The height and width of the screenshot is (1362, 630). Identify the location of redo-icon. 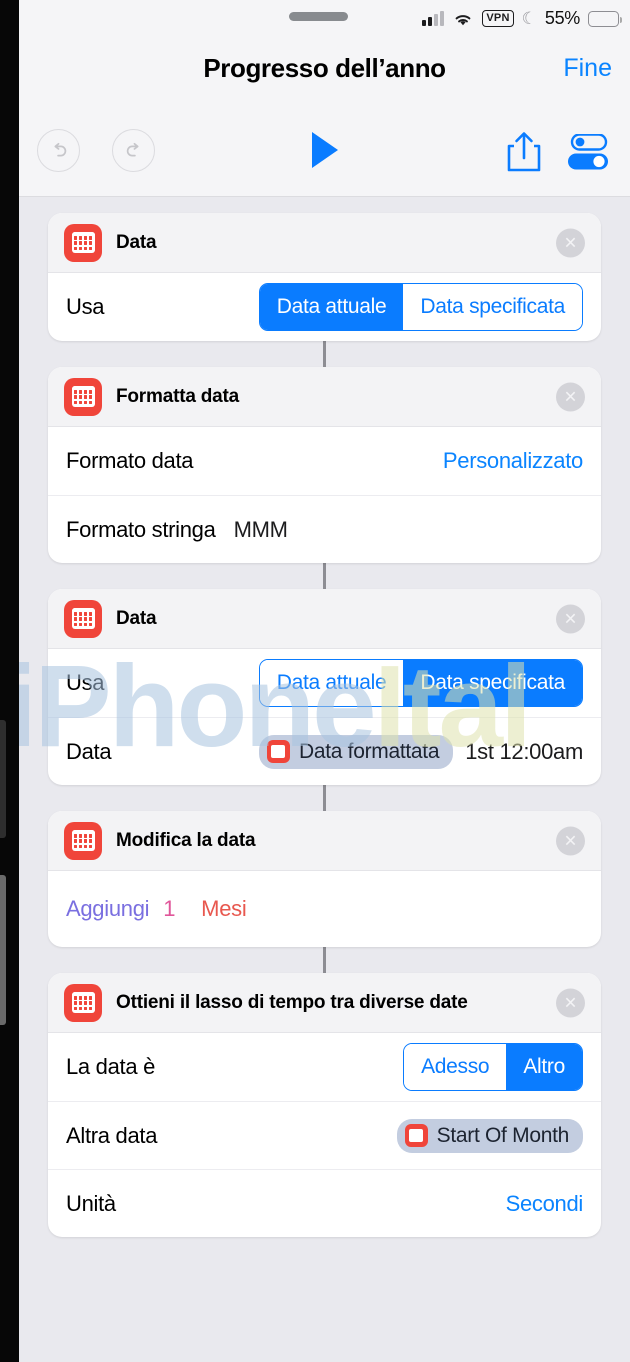
(132, 149).